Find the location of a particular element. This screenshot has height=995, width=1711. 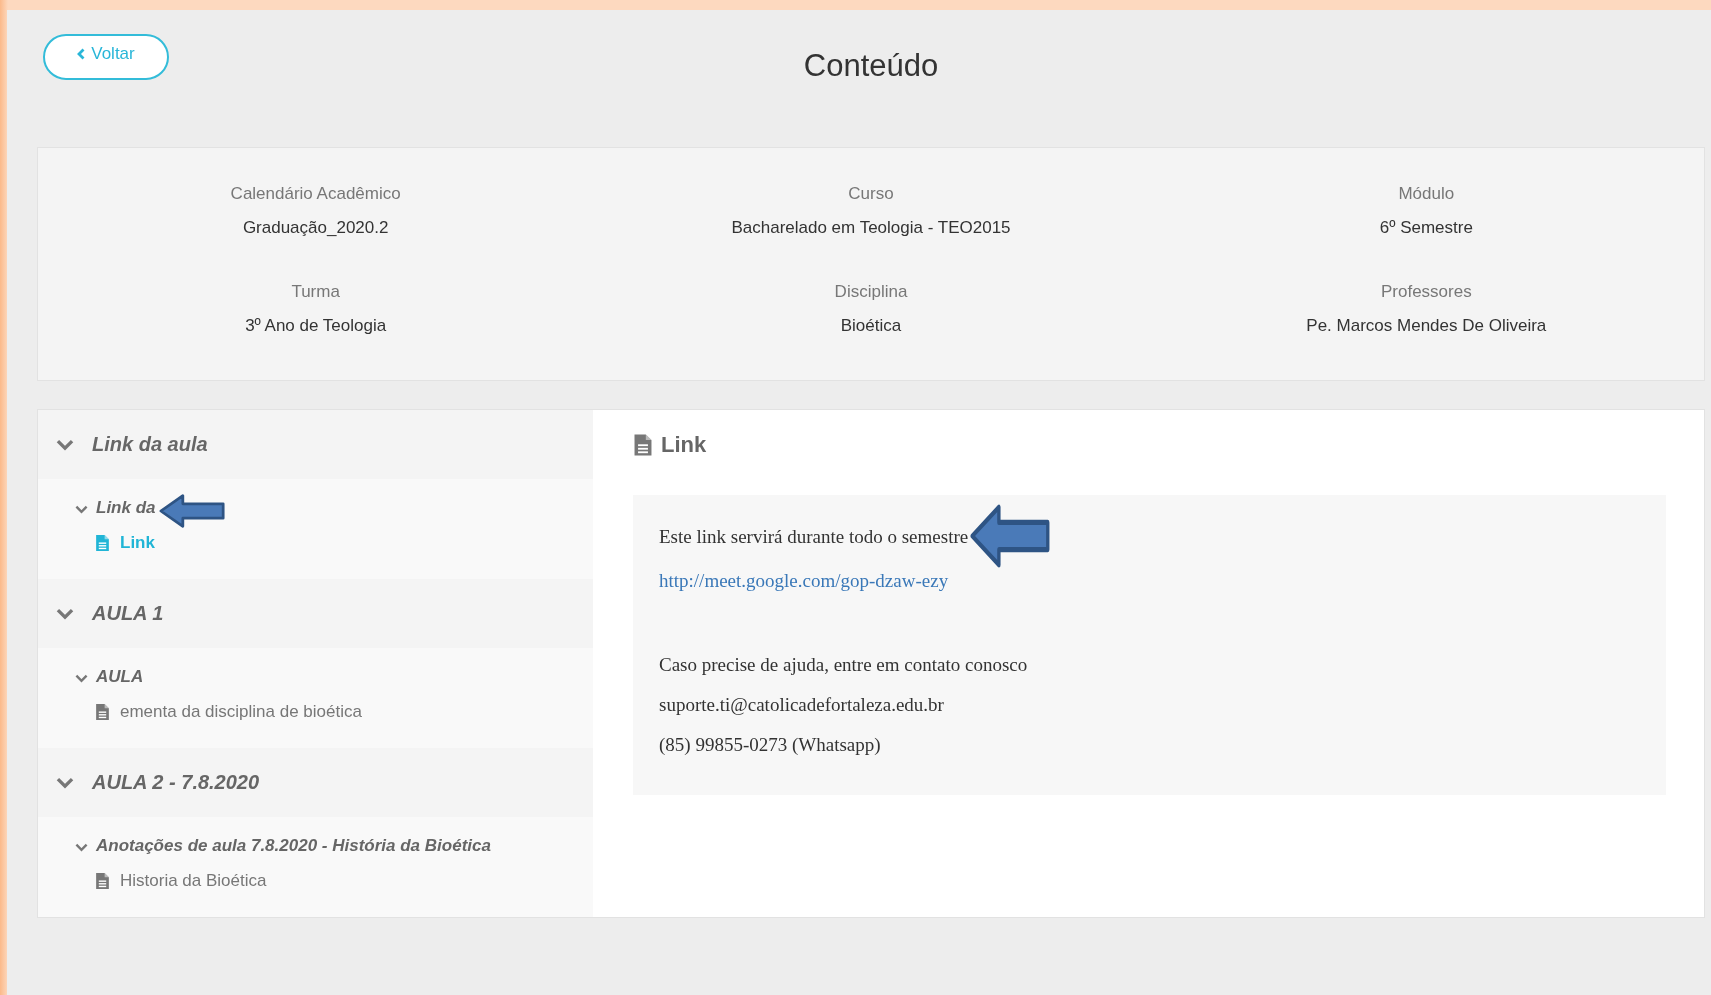

content-item: Historia da Bioética is located at coordinates (334, 881).